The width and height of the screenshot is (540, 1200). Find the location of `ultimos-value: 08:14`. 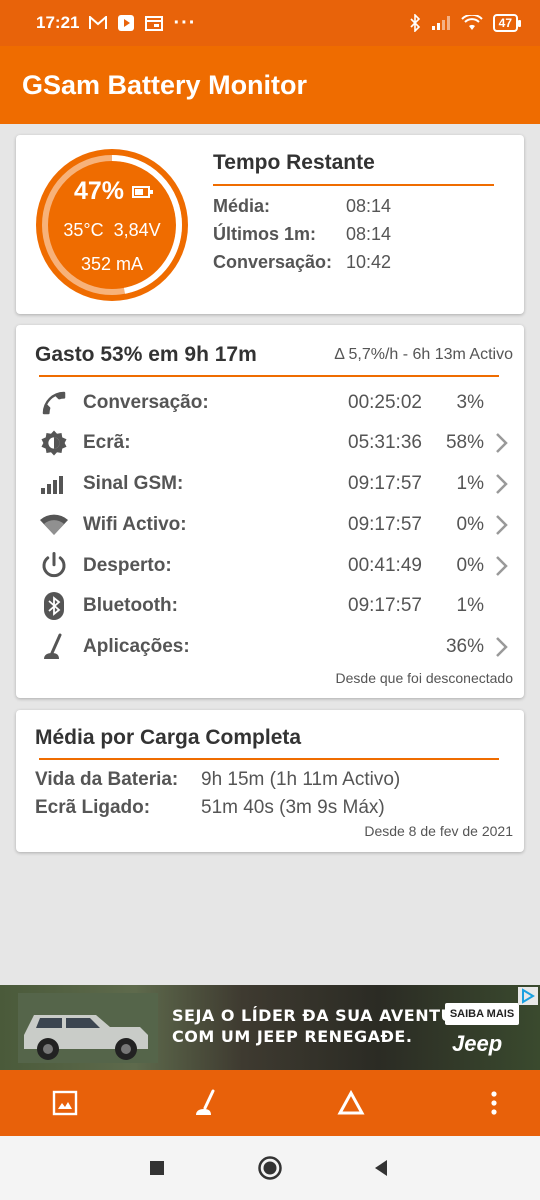

ultimos-value: 08:14 is located at coordinates (369, 234).